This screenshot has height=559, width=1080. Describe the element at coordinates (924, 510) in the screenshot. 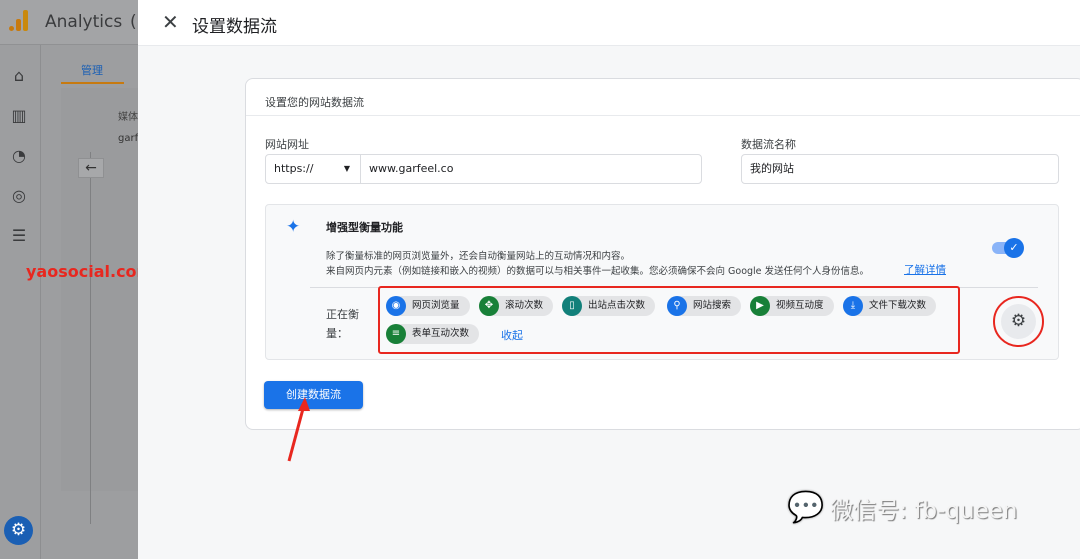

I see `wechat-id: 微信号: fb-queen` at that location.